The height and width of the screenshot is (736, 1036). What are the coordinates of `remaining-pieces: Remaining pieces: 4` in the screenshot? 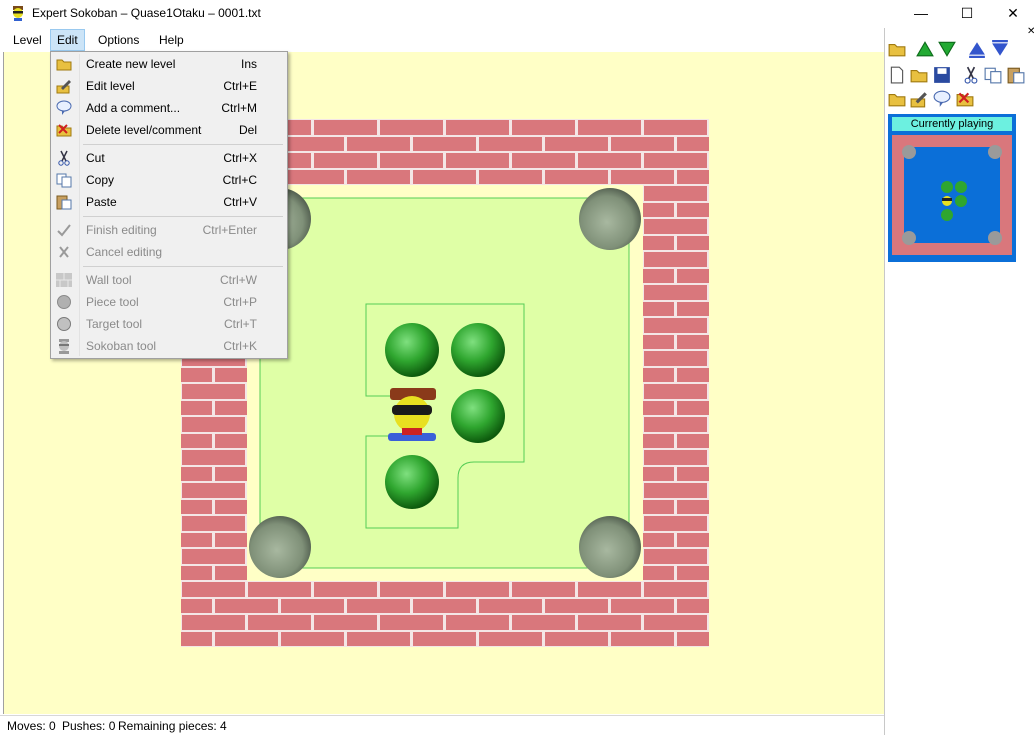 It's located at (172, 726).